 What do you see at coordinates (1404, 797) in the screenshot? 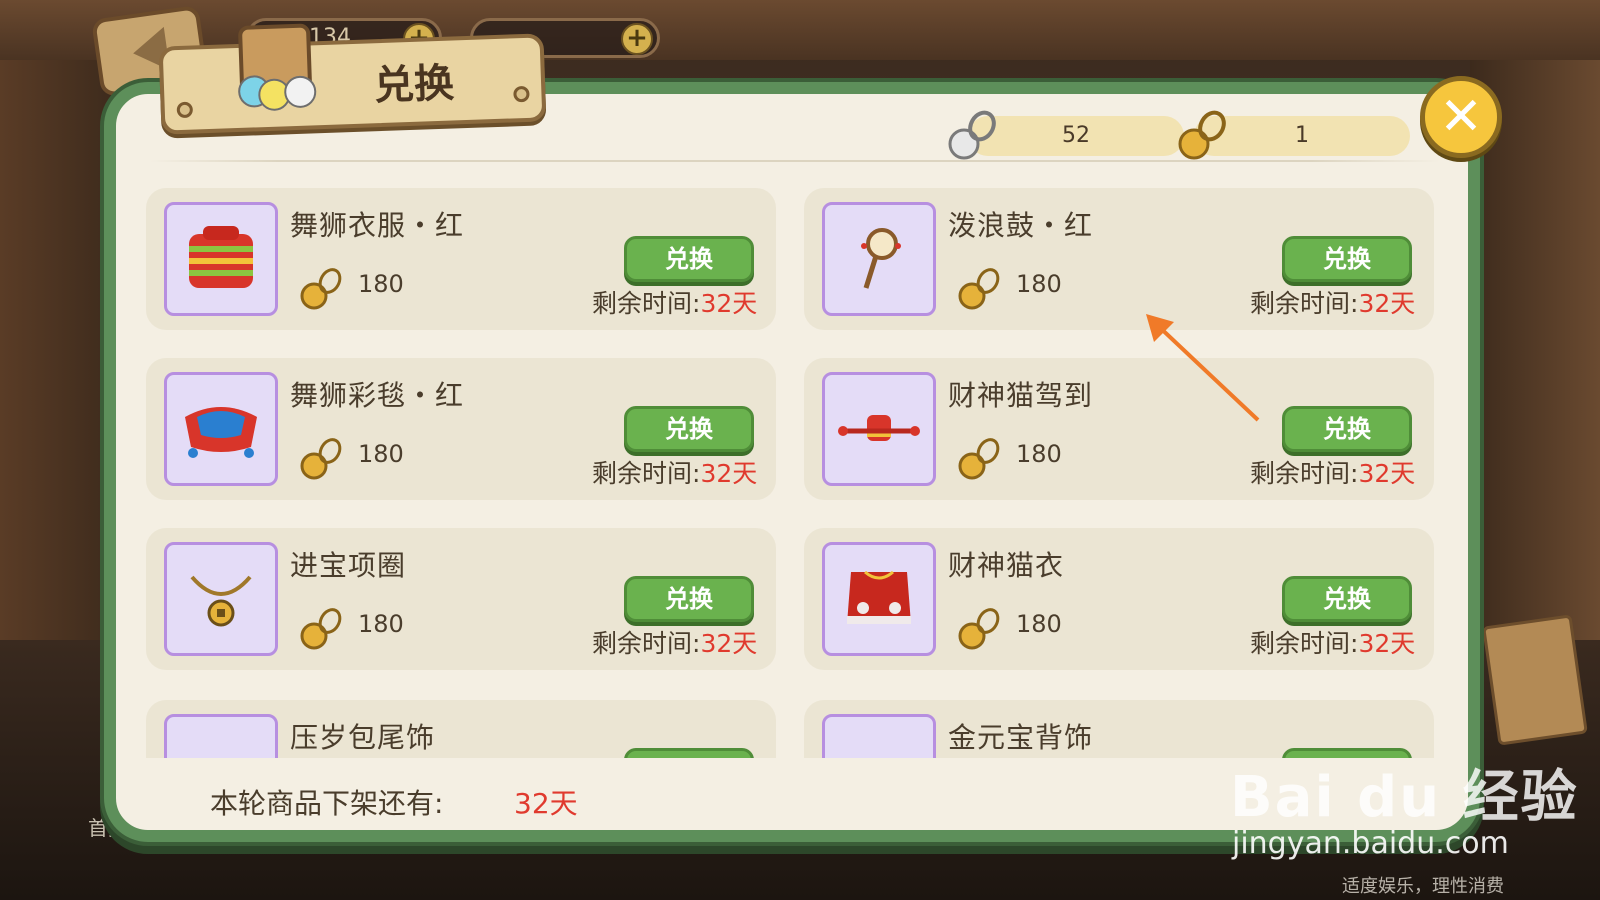
I see `watermark-logo: Bai du 经验` at bounding box center [1404, 797].